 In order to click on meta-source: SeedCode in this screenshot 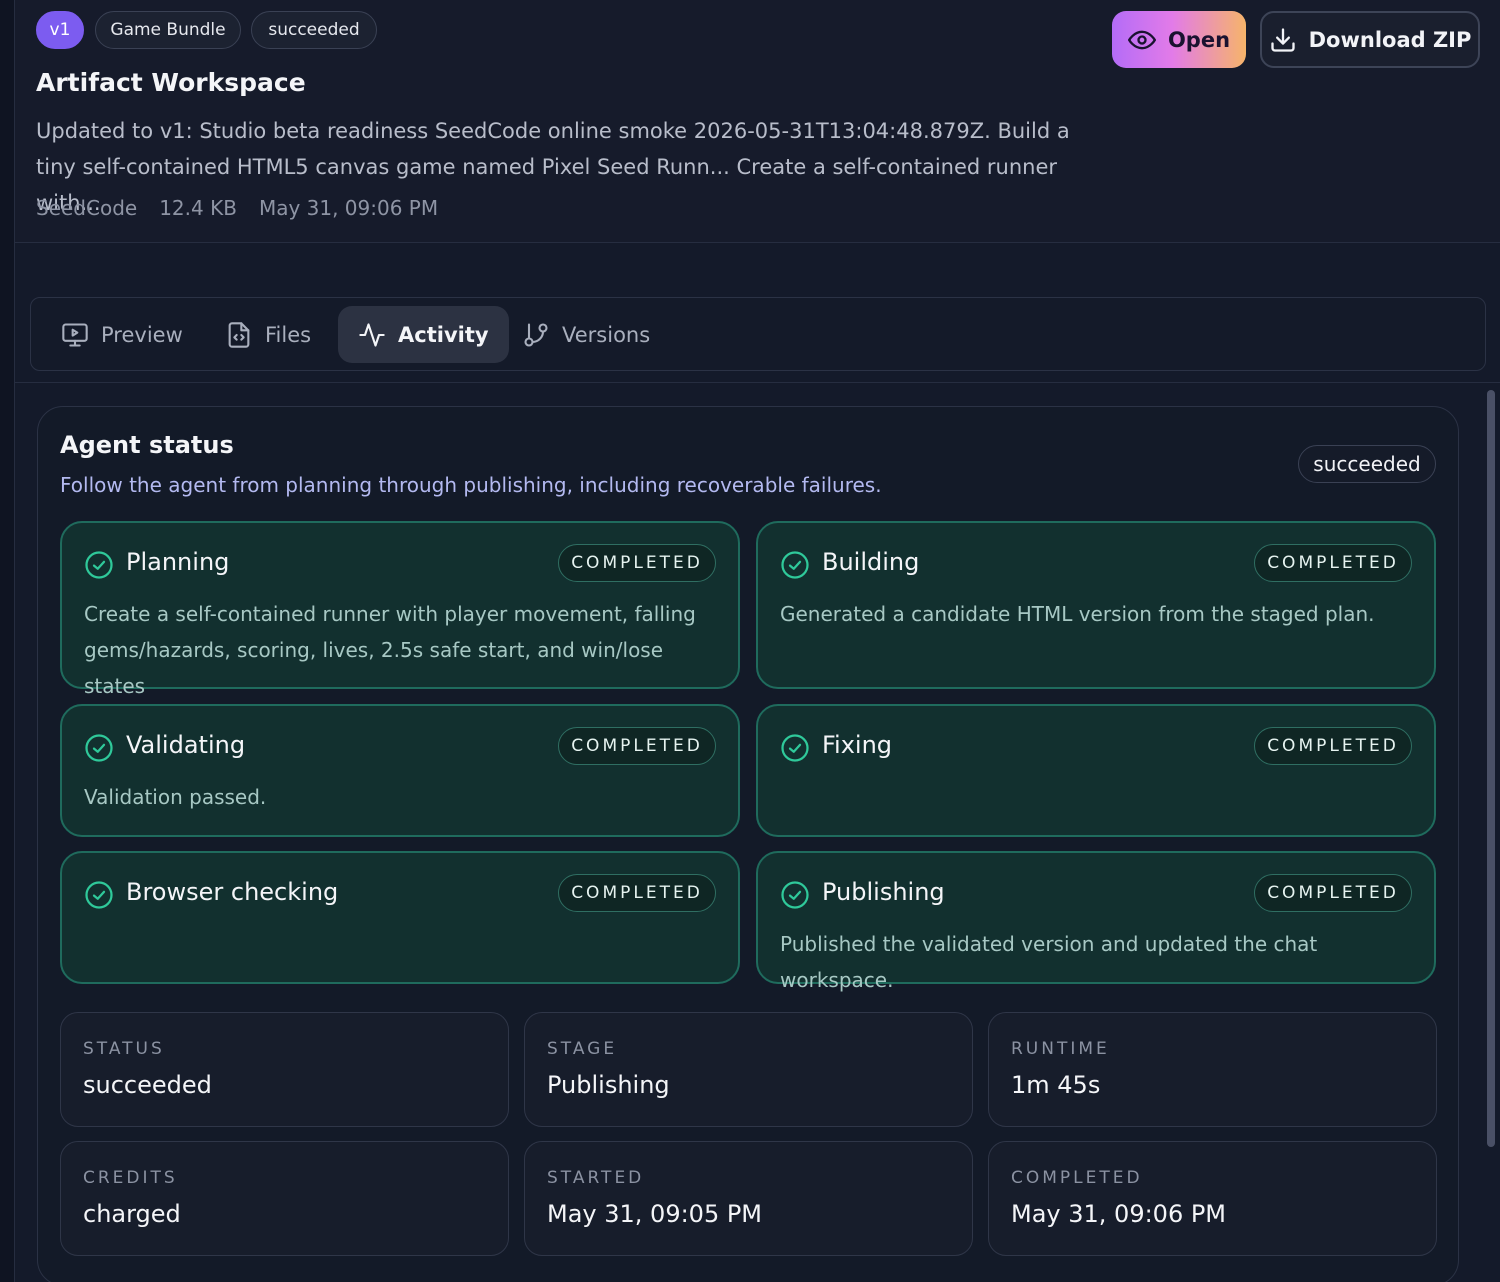, I will do `click(87, 208)`.